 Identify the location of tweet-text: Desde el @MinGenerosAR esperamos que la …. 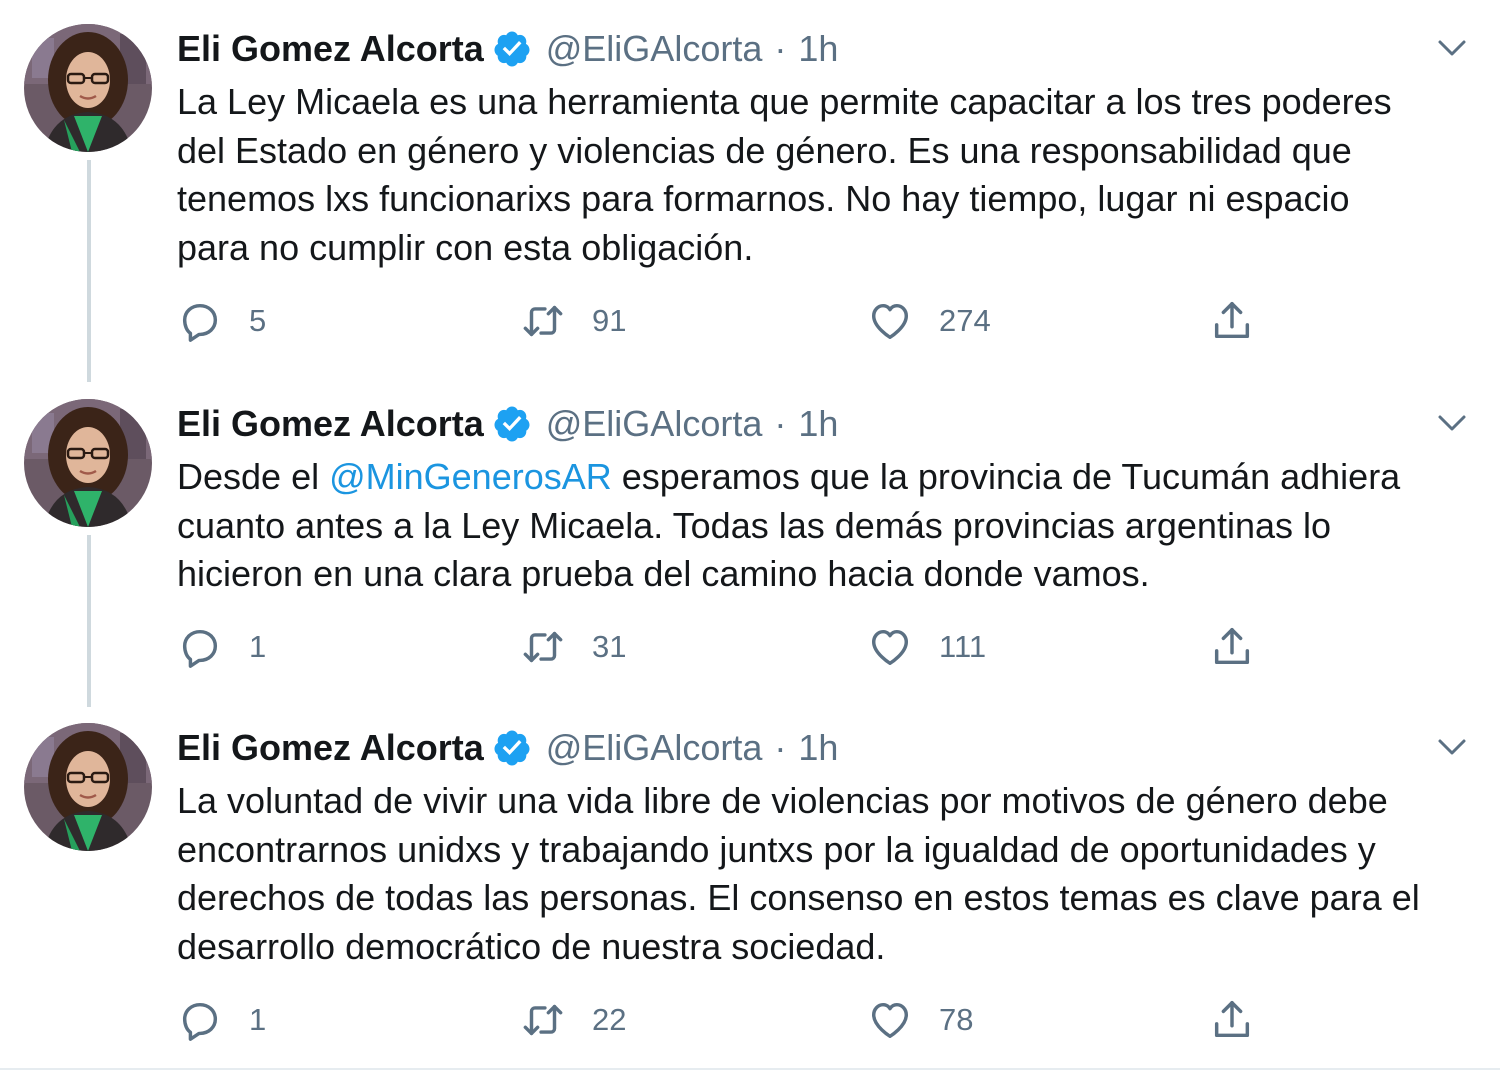
(827, 526).